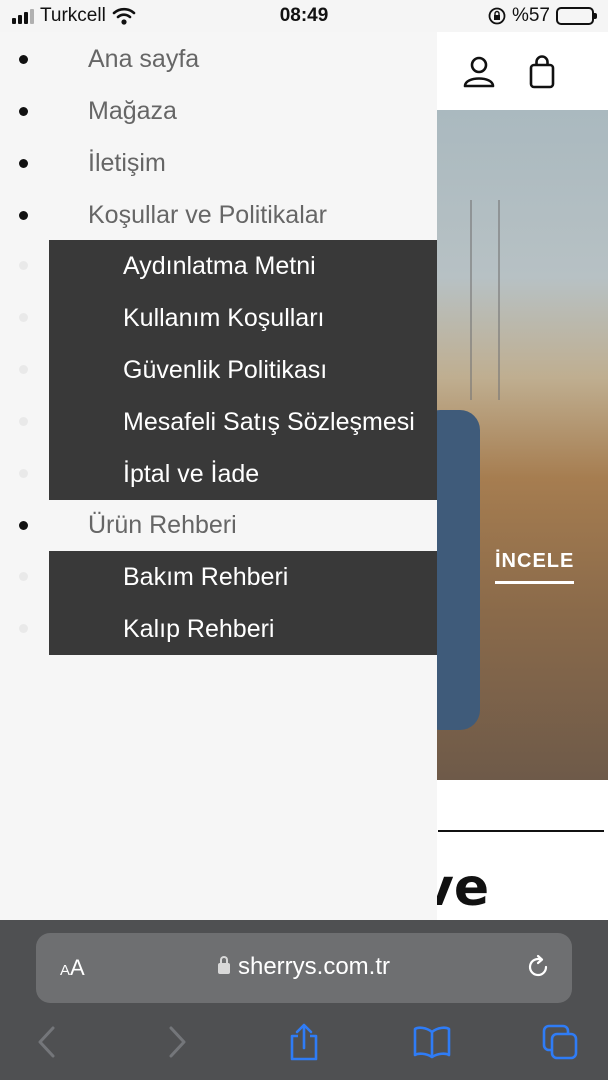 The height and width of the screenshot is (1080, 608). Describe the element at coordinates (538, 967) in the screenshot. I see `reload-icon` at that location.